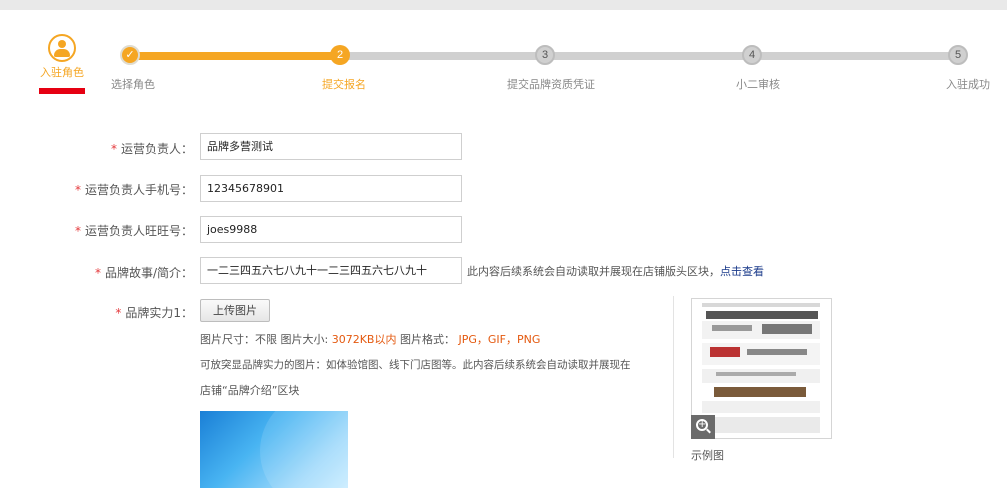 This screenshot has height=488, width=1007. What do you see at coordinates (331, 270) in the screenshot?
I see `brand-story-input: 一二三四五六七八九十一二三四五六七八九十` at bounding box center [331, 270].